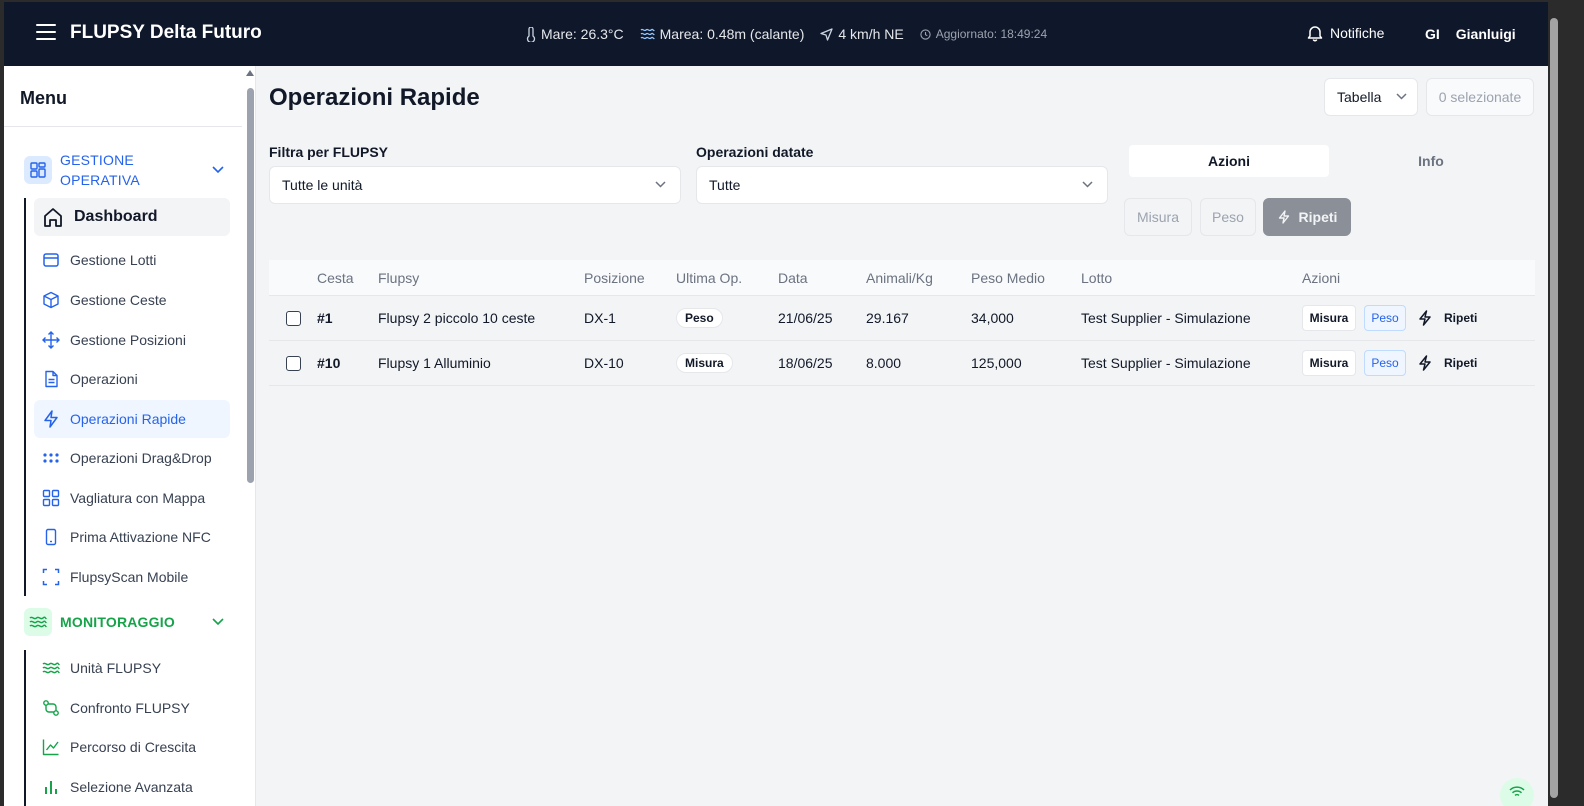  I want to click on sidebar-item-operazioni-rapide: Operazioni Rapide, so click(132, 419).